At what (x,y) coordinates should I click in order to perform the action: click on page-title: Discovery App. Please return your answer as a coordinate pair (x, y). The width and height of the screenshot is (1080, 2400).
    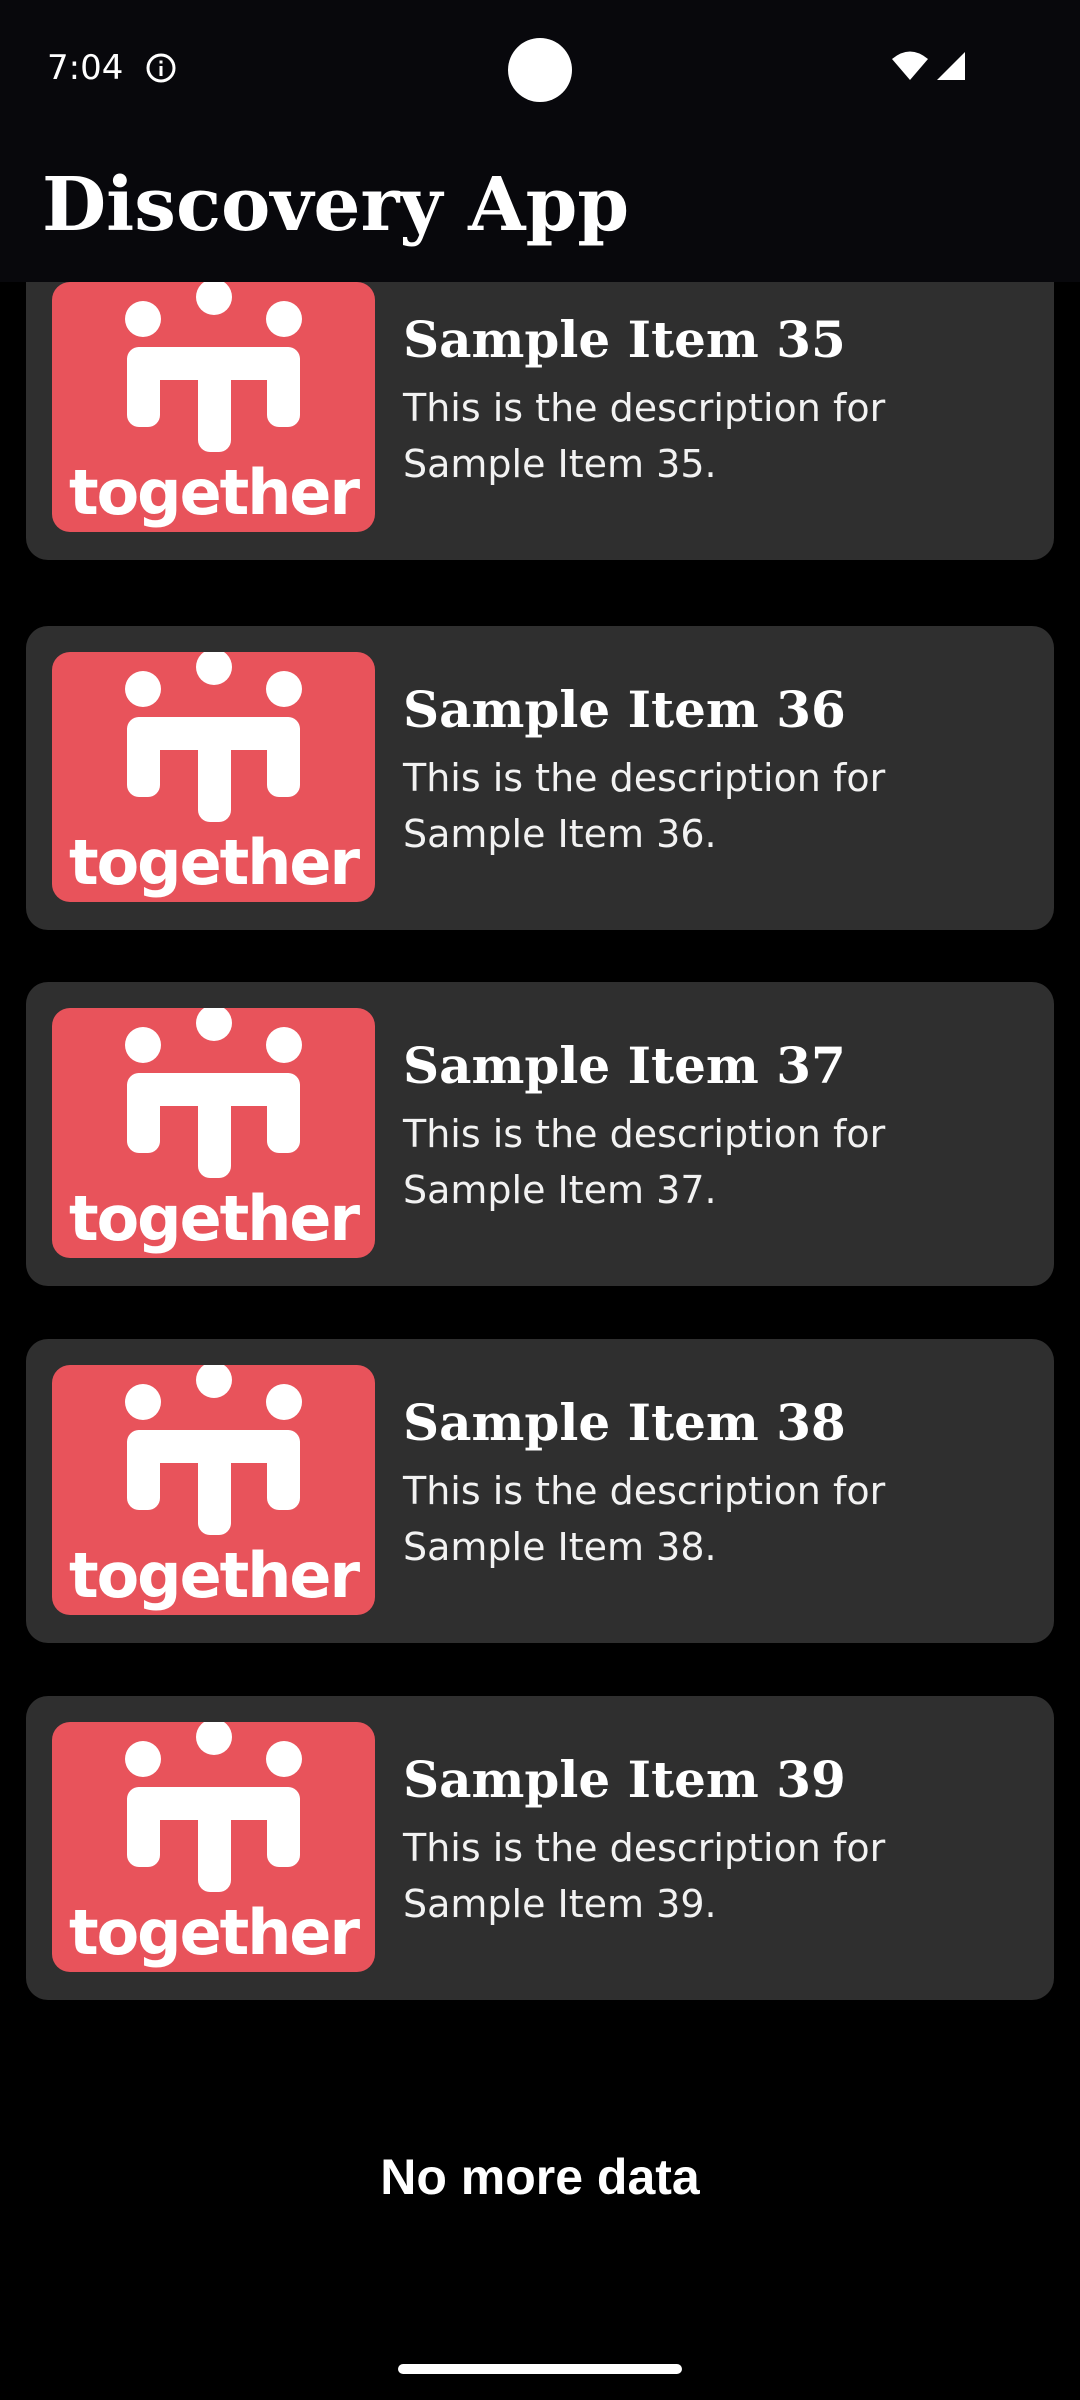
    Looking at the image, I should click on (336, 205).